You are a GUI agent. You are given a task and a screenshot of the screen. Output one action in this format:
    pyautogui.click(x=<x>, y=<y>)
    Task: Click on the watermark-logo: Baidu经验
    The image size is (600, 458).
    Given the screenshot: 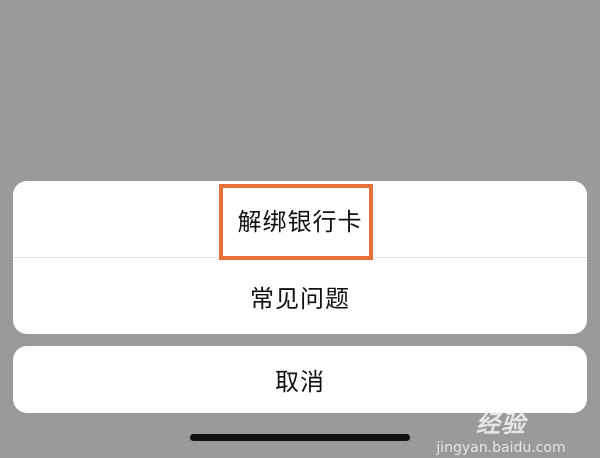 What is the action you would take?
    pyautogui.click(x=501, y=410)
    